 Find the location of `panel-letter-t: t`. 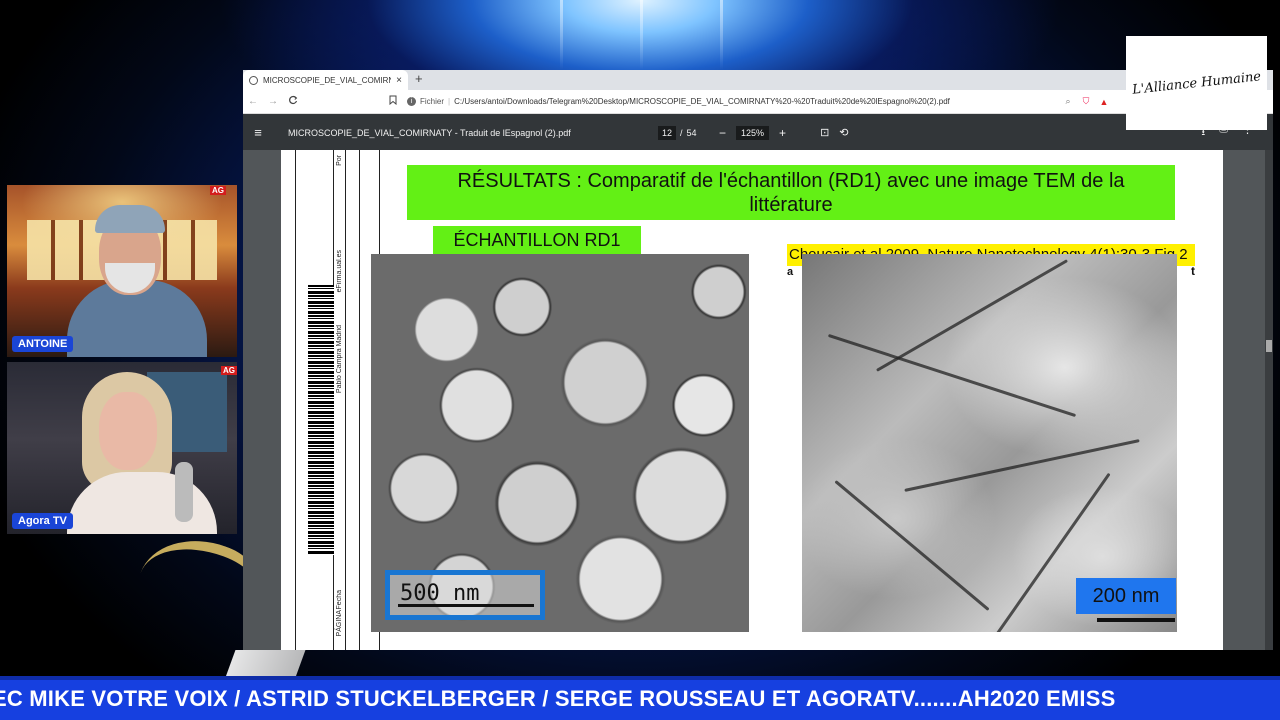

panel-letter-t: t is located at coordinates (1193, 271).